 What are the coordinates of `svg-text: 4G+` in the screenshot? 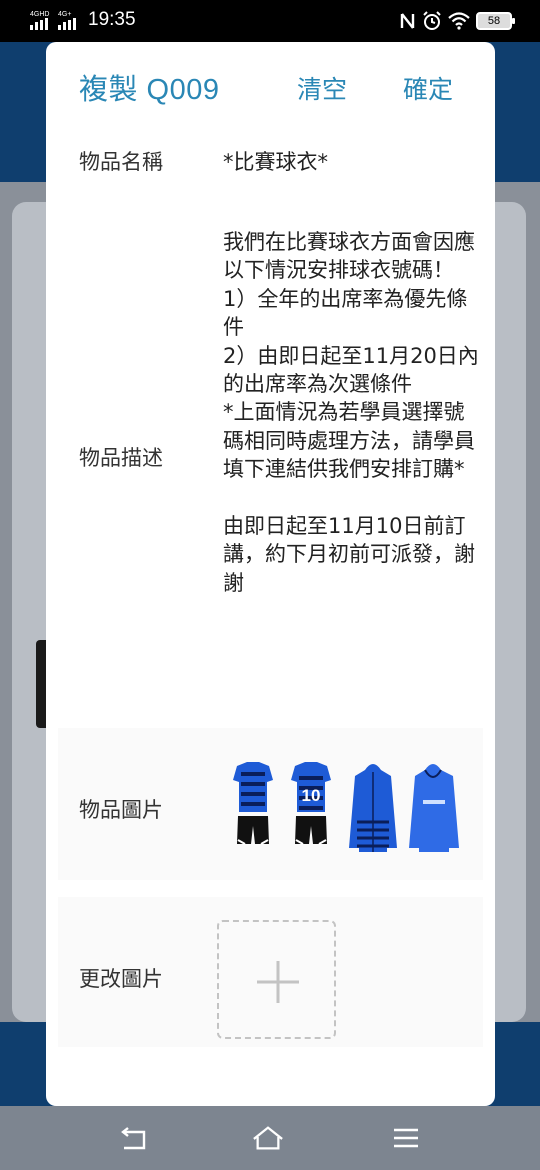 It's located at (64, 14).